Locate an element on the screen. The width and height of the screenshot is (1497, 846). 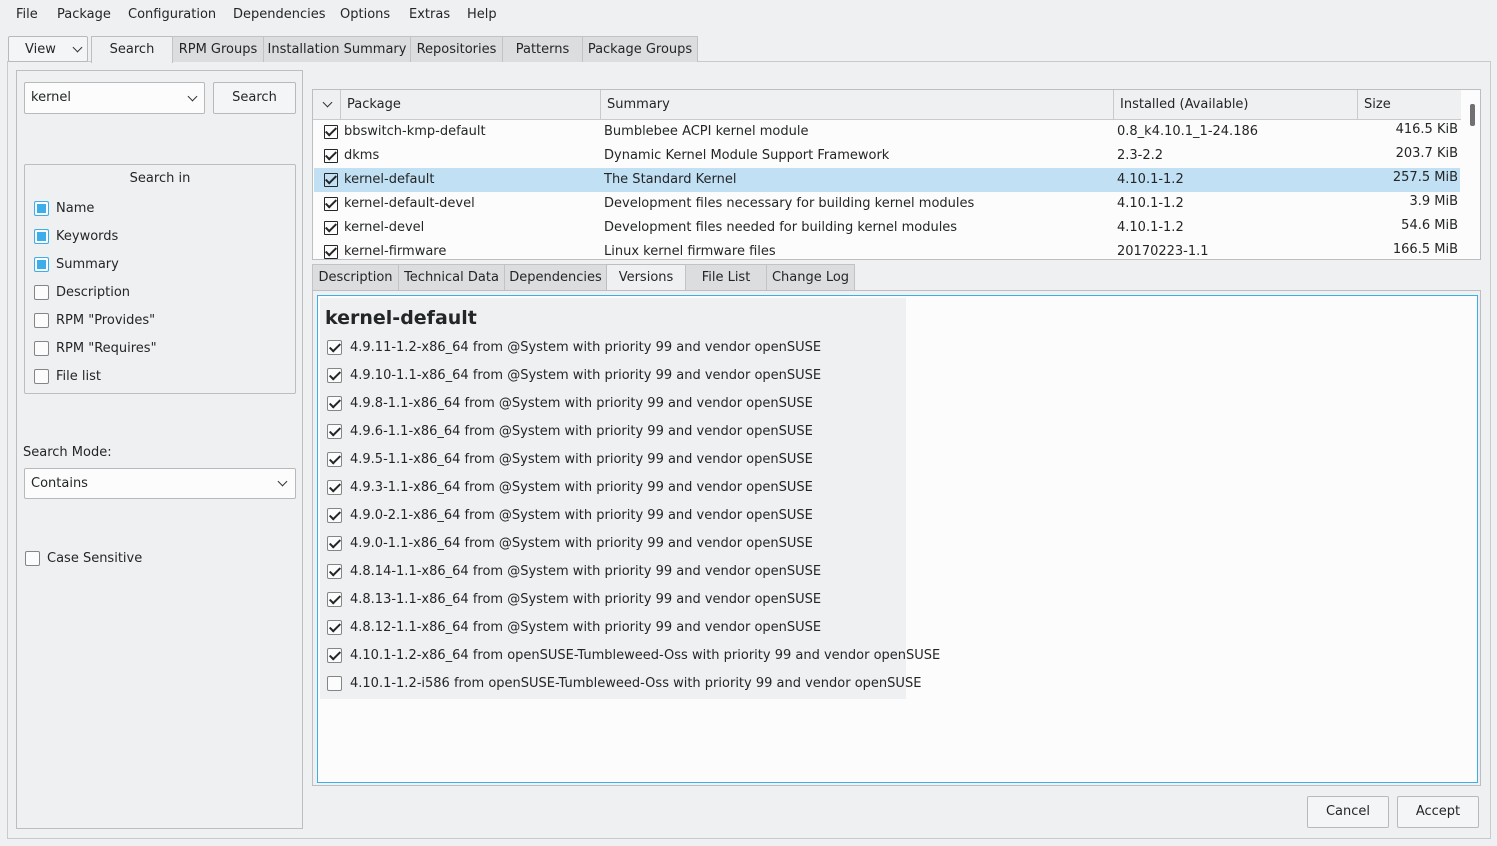
option-rpm-provides-checkbox is located at coordinates (41, 320).